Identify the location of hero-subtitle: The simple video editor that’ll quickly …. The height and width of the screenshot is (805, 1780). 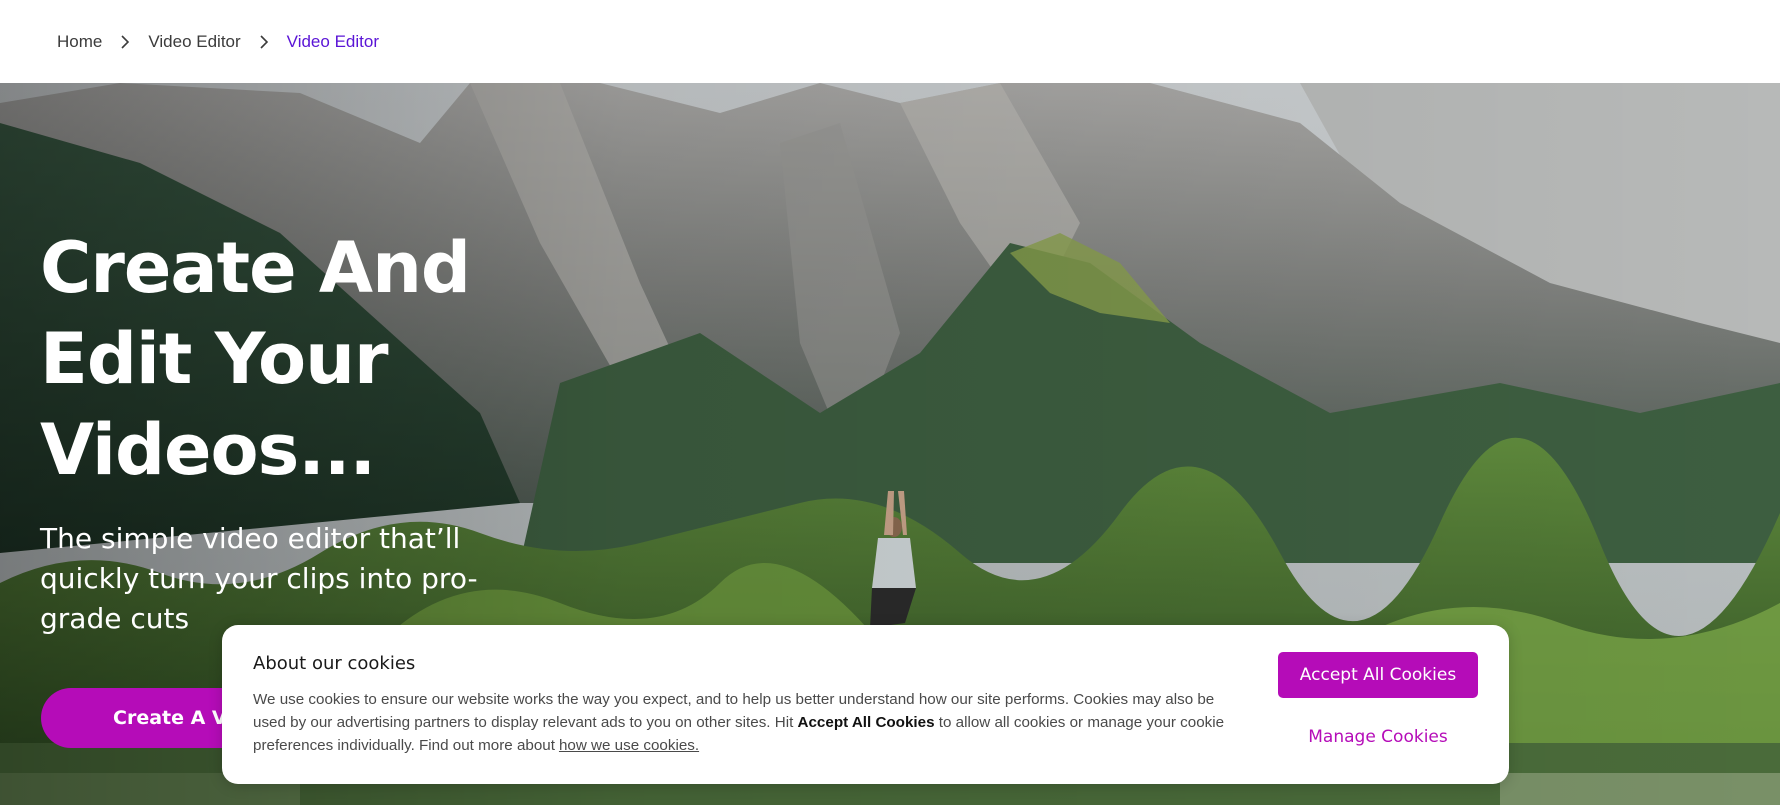
(259, 578).